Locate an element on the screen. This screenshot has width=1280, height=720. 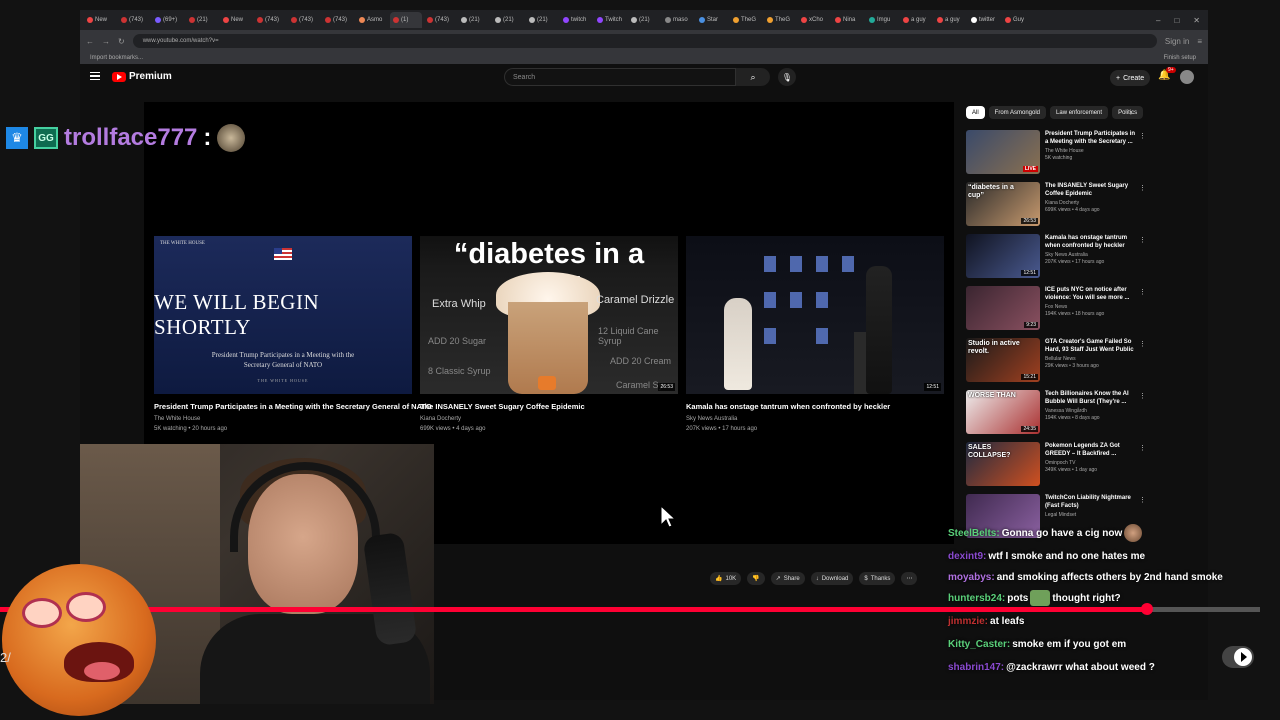
browser-tab: Twitch is located at coordinates (610, 20).